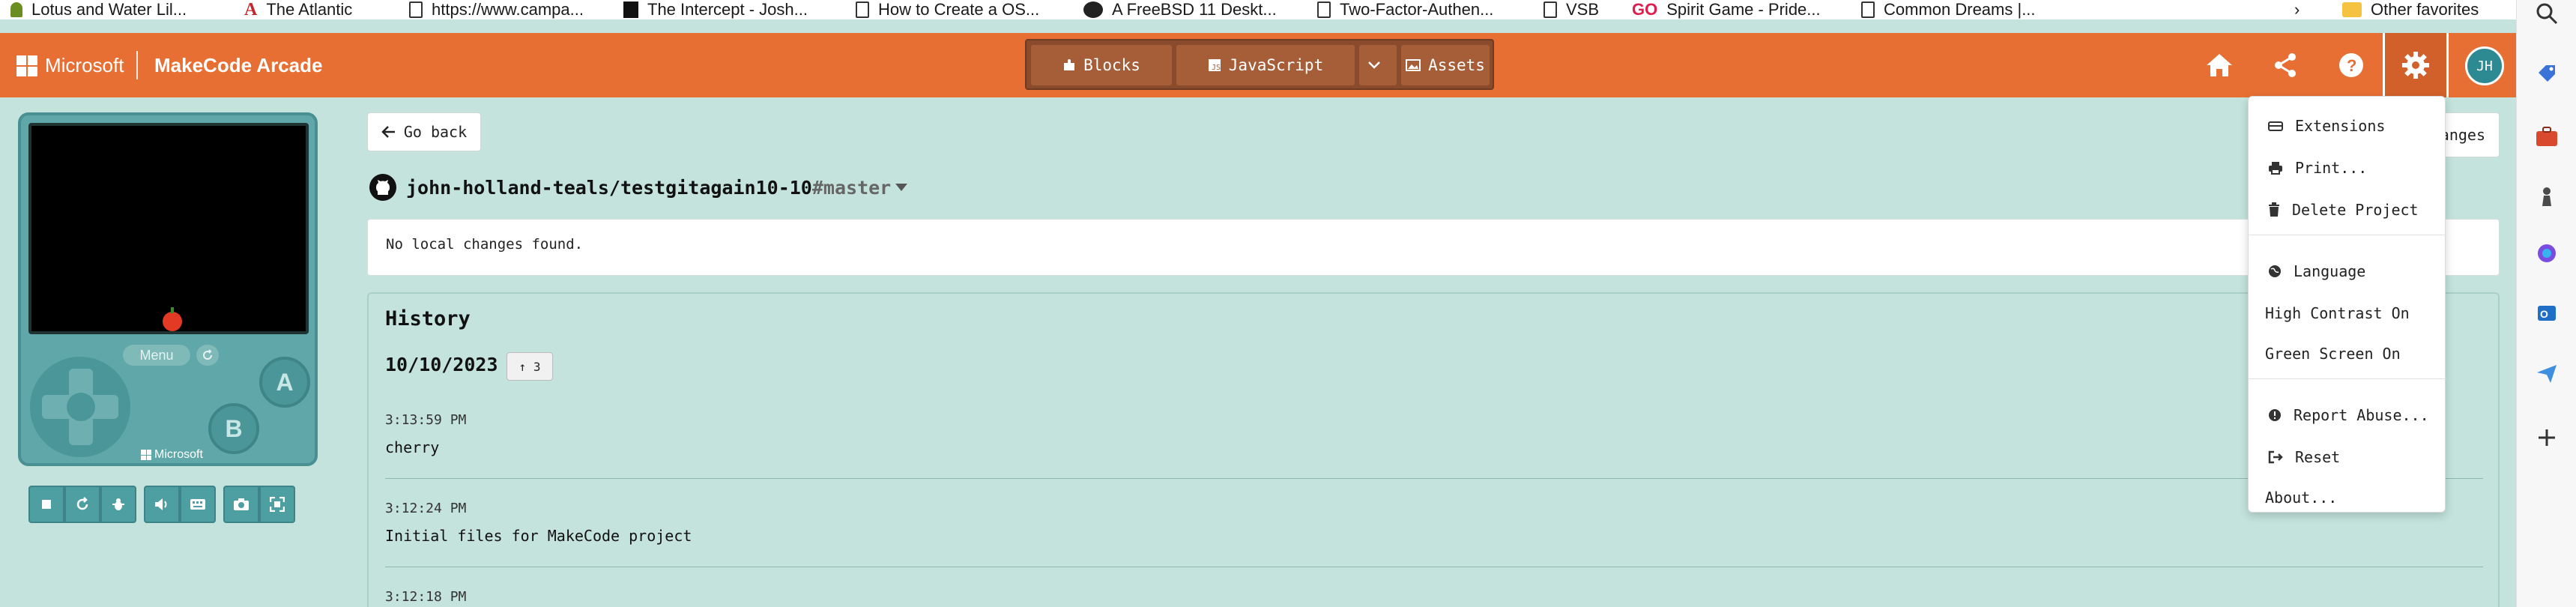  What do you see at coordinates (426, 420) in the screenshot?
I see `commit-time: 3:13:59 PM` at bounding box center [426, 420].